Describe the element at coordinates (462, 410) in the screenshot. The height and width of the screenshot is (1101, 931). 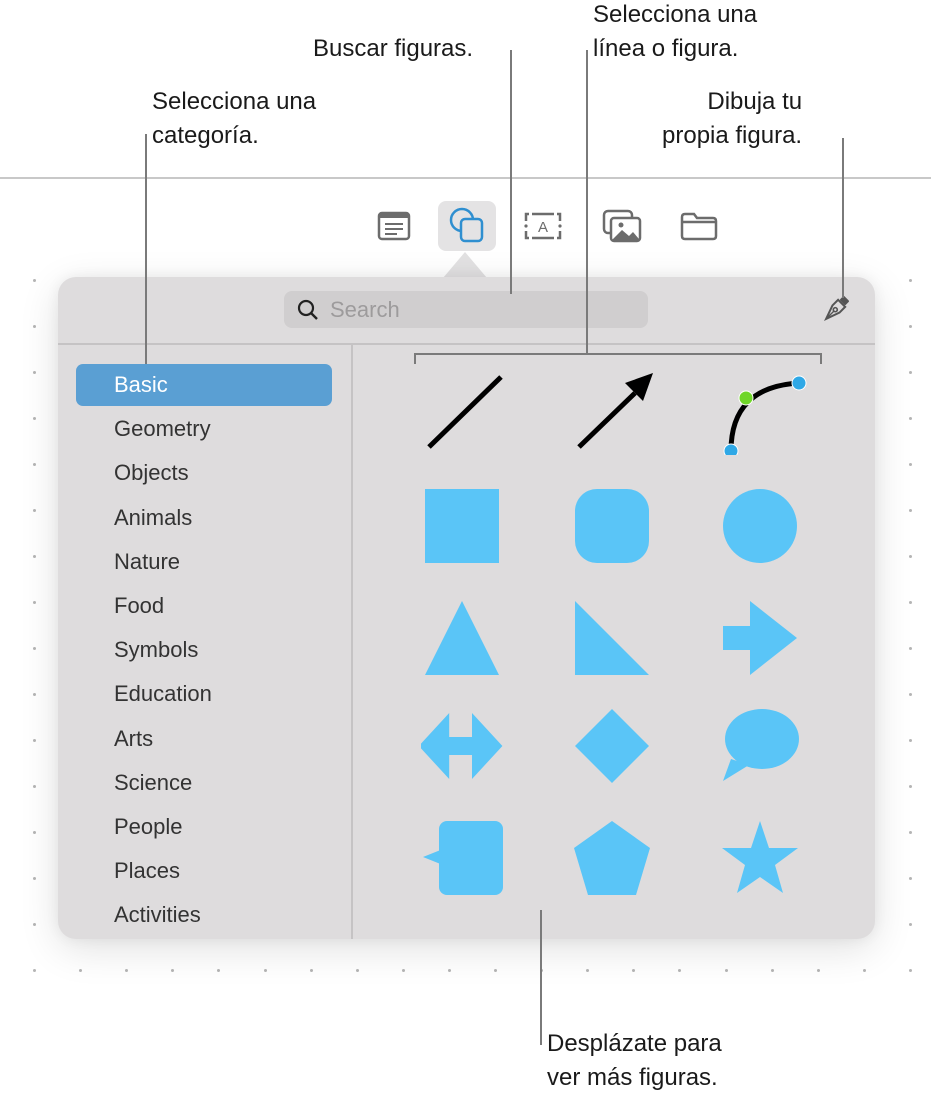
I see `shape-line` at that location.